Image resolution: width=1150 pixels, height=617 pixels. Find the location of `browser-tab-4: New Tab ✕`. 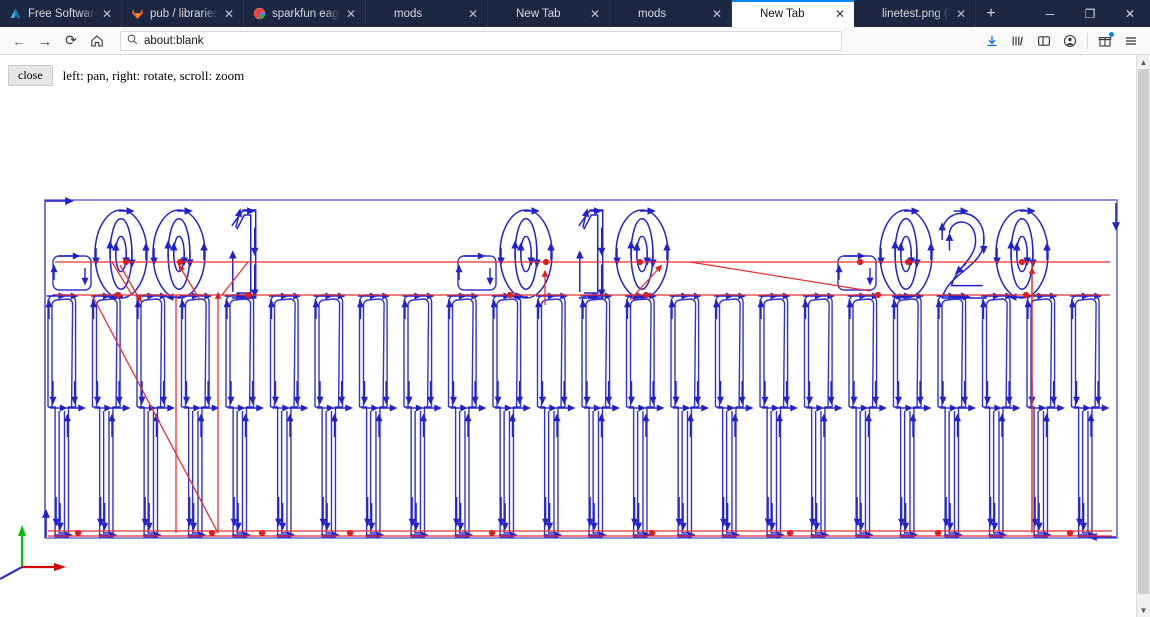

browser-tab-4: New Tab ✕ is located at coordinates (549, 13).